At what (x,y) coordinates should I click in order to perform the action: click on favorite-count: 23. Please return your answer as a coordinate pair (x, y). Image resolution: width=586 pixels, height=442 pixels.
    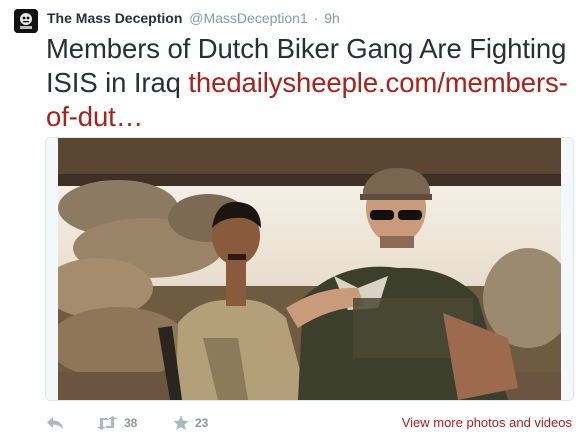
    Looking at the image, I should click on (202, 423).